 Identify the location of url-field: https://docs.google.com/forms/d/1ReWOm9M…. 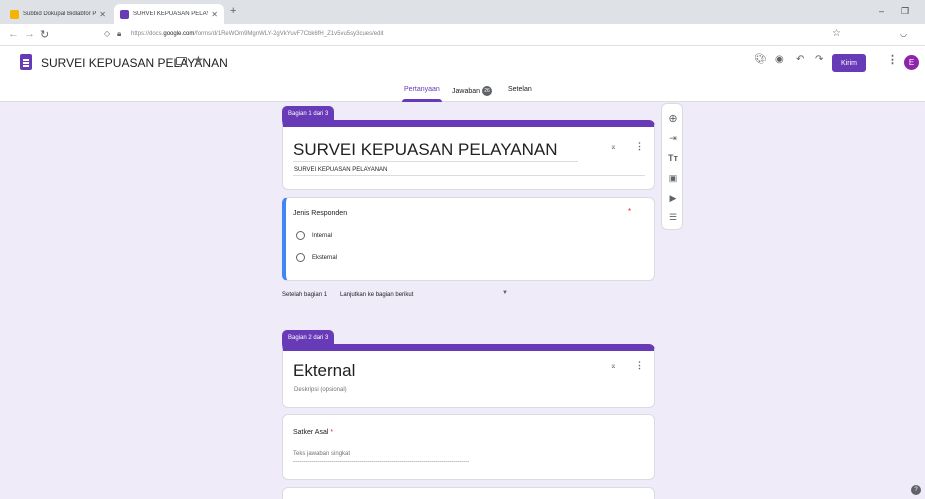
(257, 34).